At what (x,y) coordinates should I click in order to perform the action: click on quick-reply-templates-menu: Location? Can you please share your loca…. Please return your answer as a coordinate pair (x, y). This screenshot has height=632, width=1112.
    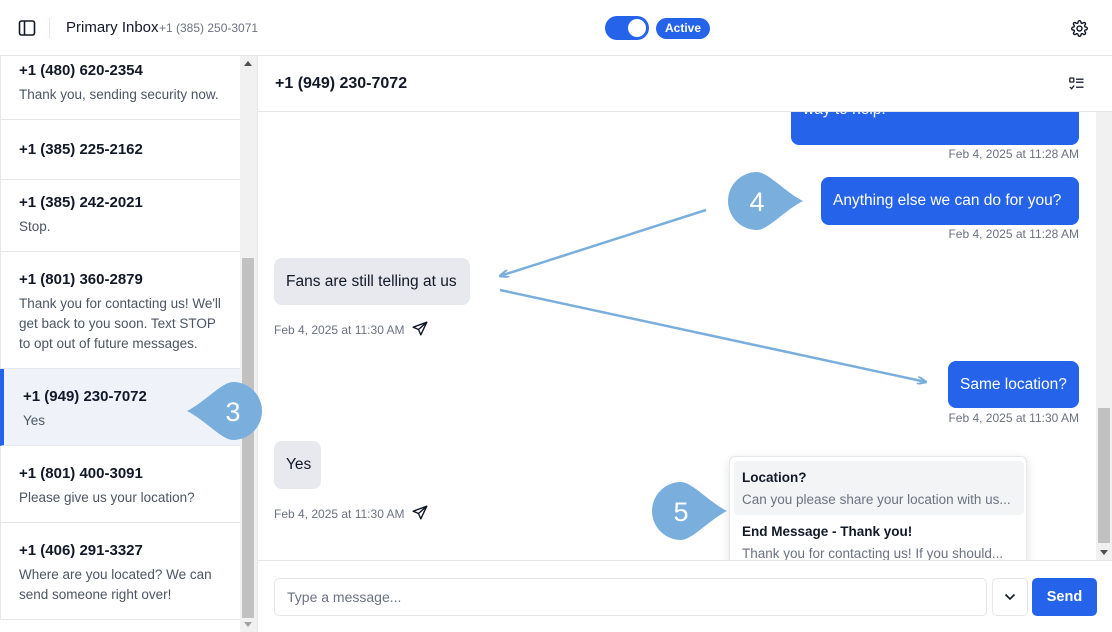
    Looking at the image, I should click on (878, 514).